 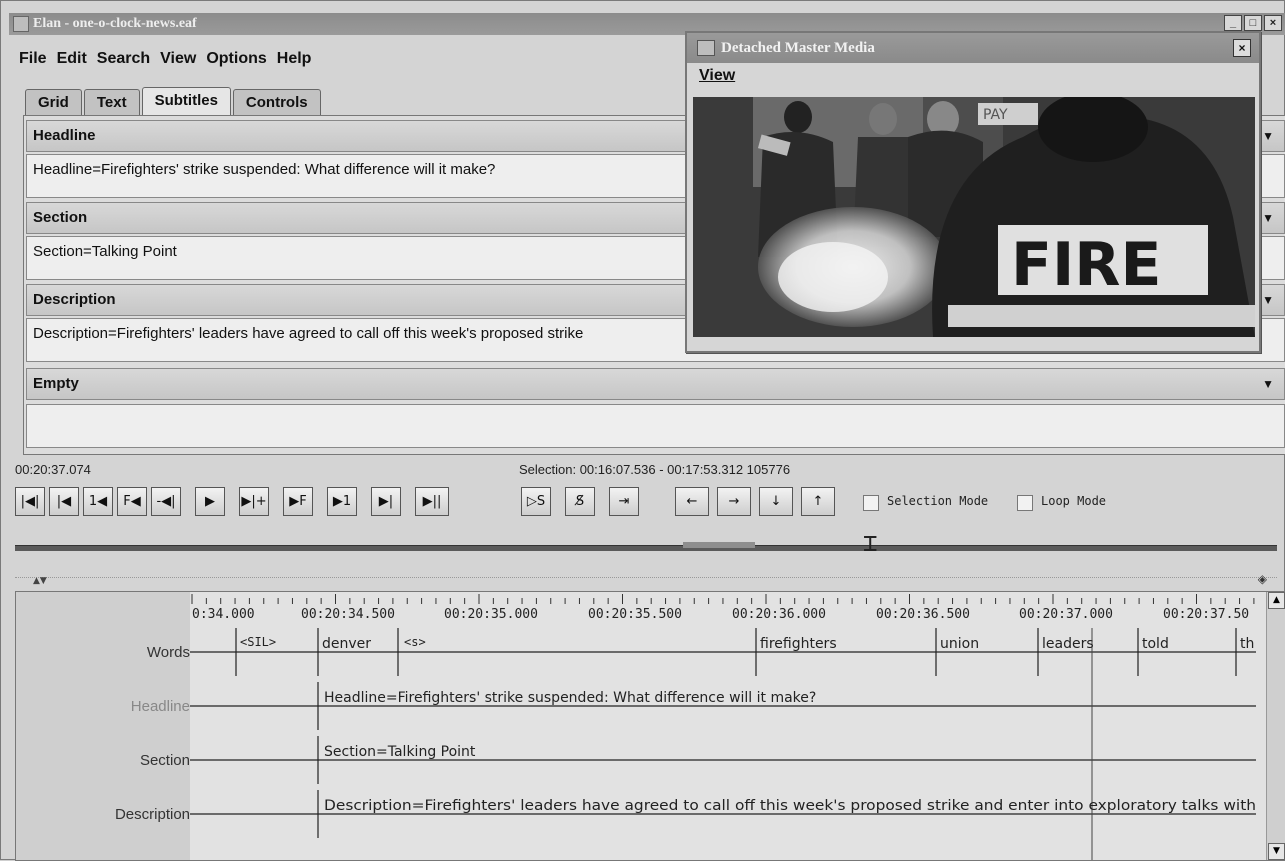 I want to click on tab-subtitles: Subtitles, so click(x=186, y=101).